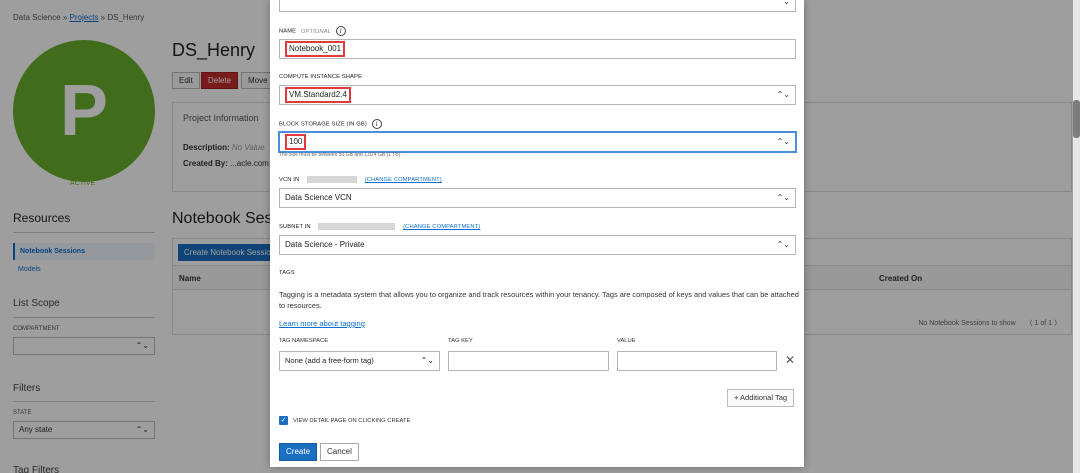 The image size is (1080, 473). I want to click on subnet-select-value: Data Science - Private, so click(325, 244).